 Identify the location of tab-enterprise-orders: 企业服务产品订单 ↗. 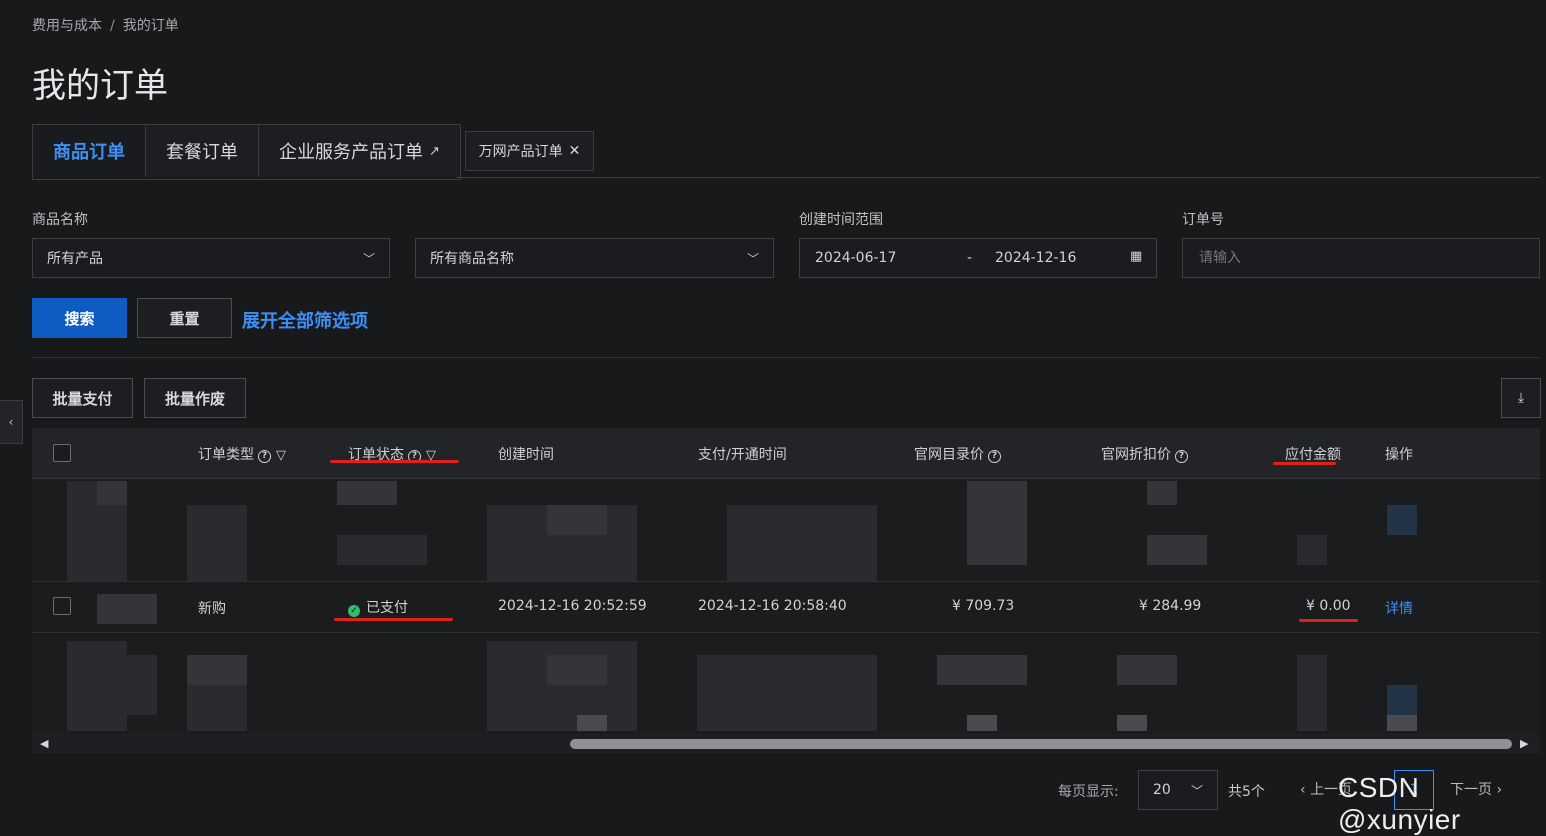
(359, 151).